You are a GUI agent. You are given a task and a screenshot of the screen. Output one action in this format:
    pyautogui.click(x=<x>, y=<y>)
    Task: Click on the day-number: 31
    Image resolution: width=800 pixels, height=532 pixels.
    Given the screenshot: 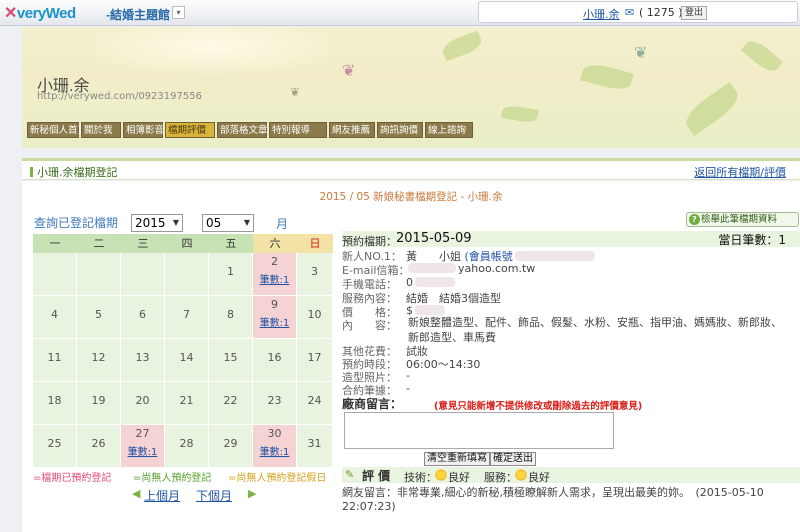 What is the action you would take?
    pyautogui.click(x=314, y=443)
    